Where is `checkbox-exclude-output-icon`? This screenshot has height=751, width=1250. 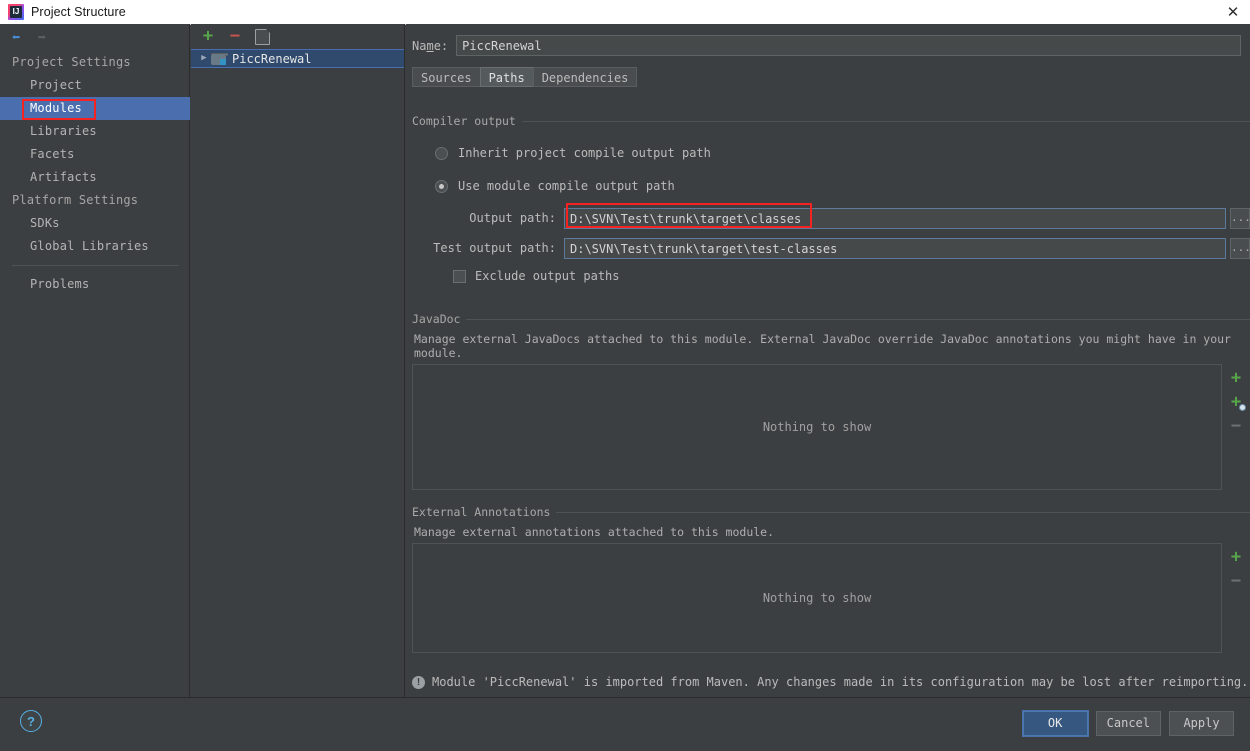
checkbox-exclude-output-icon is located at coordinates (459, 276).